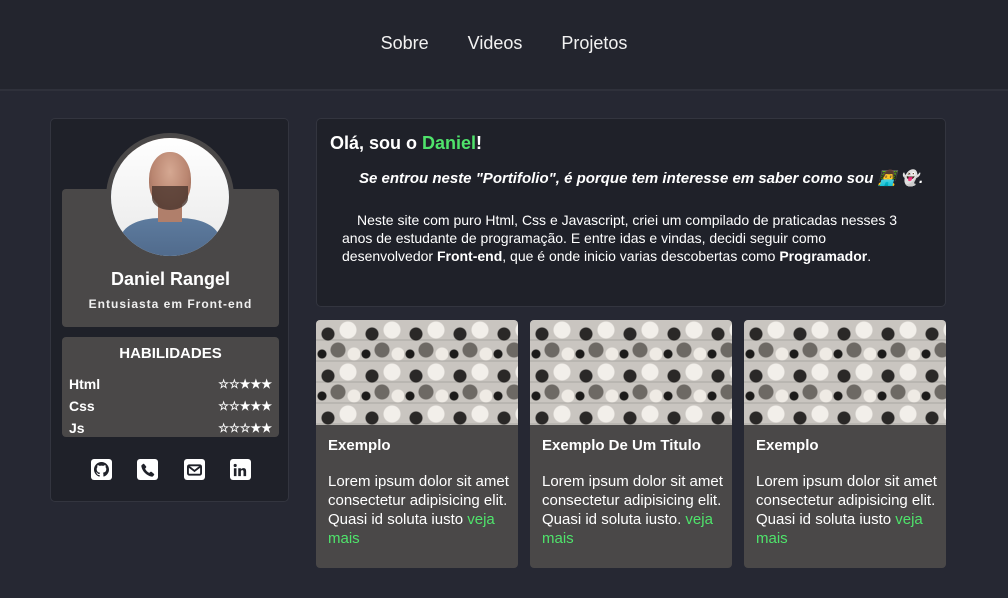 The width and height of the screenshot is (1008, 598). I want to click on linkedin-icon, so click(240, 469).